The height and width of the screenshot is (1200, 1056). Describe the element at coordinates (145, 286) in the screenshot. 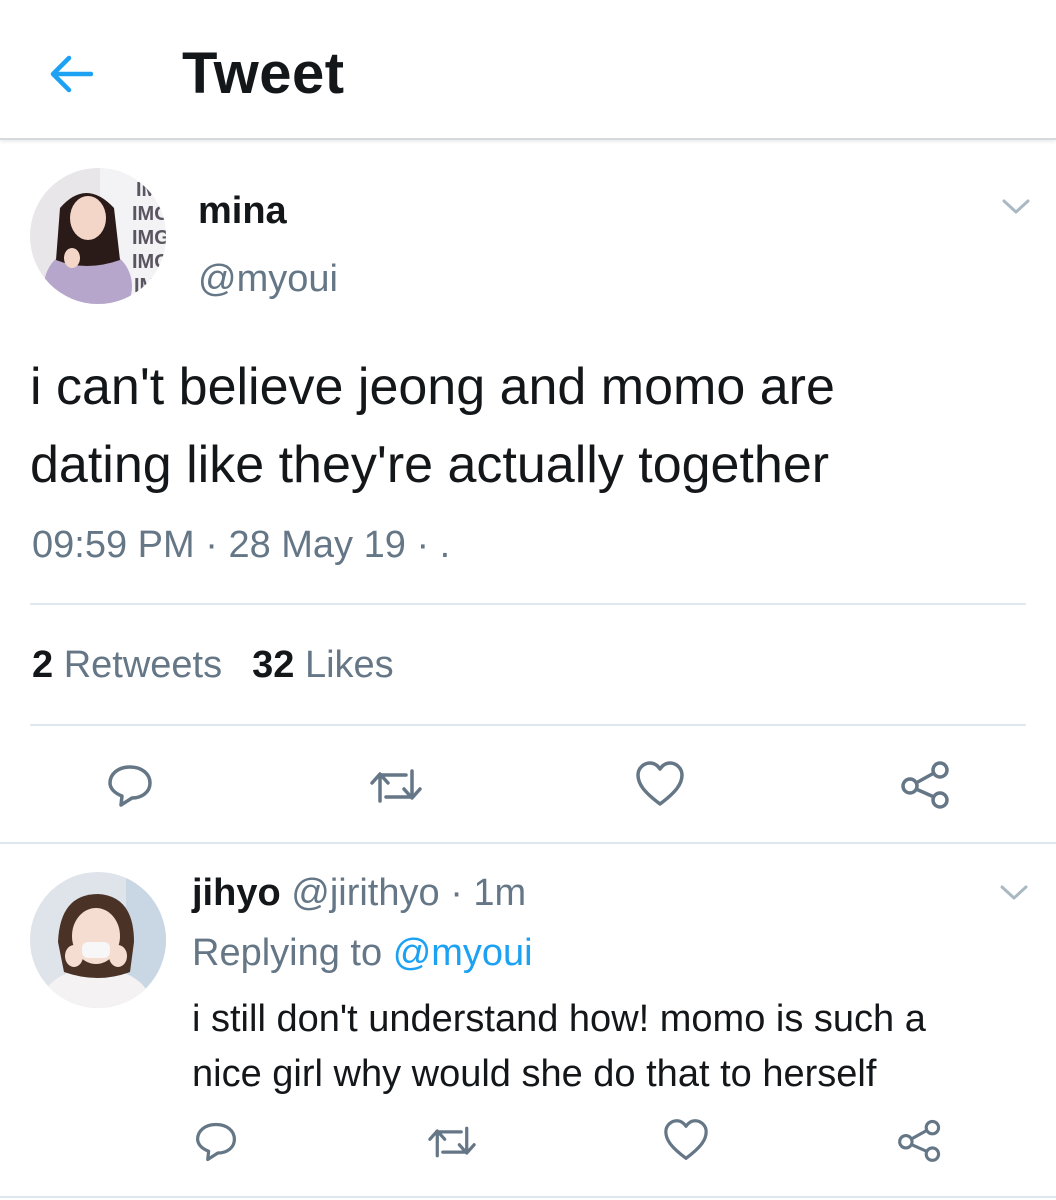

I see `svg-text: IM` at that location.